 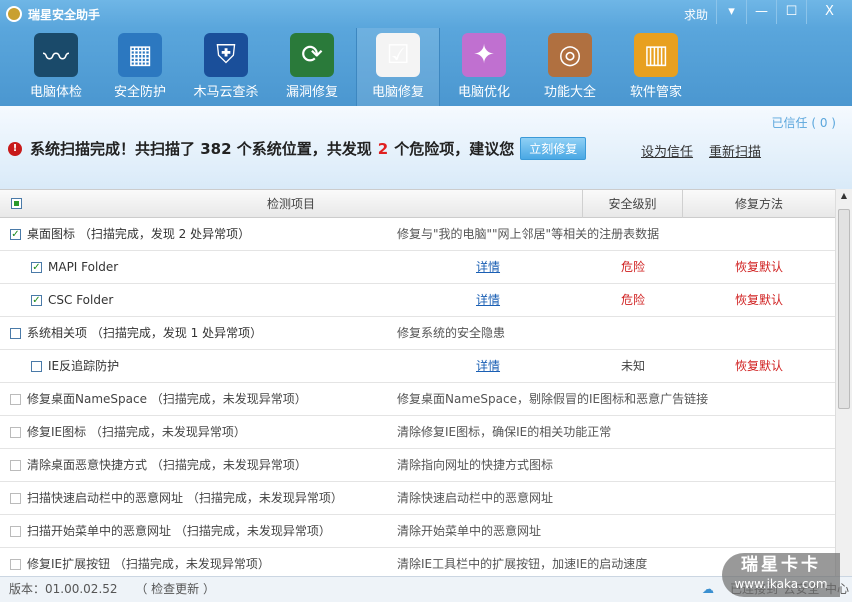 I want to click on watermark: 瑞星卡卡 www.ikaka.com, so click(x=781, y=575).